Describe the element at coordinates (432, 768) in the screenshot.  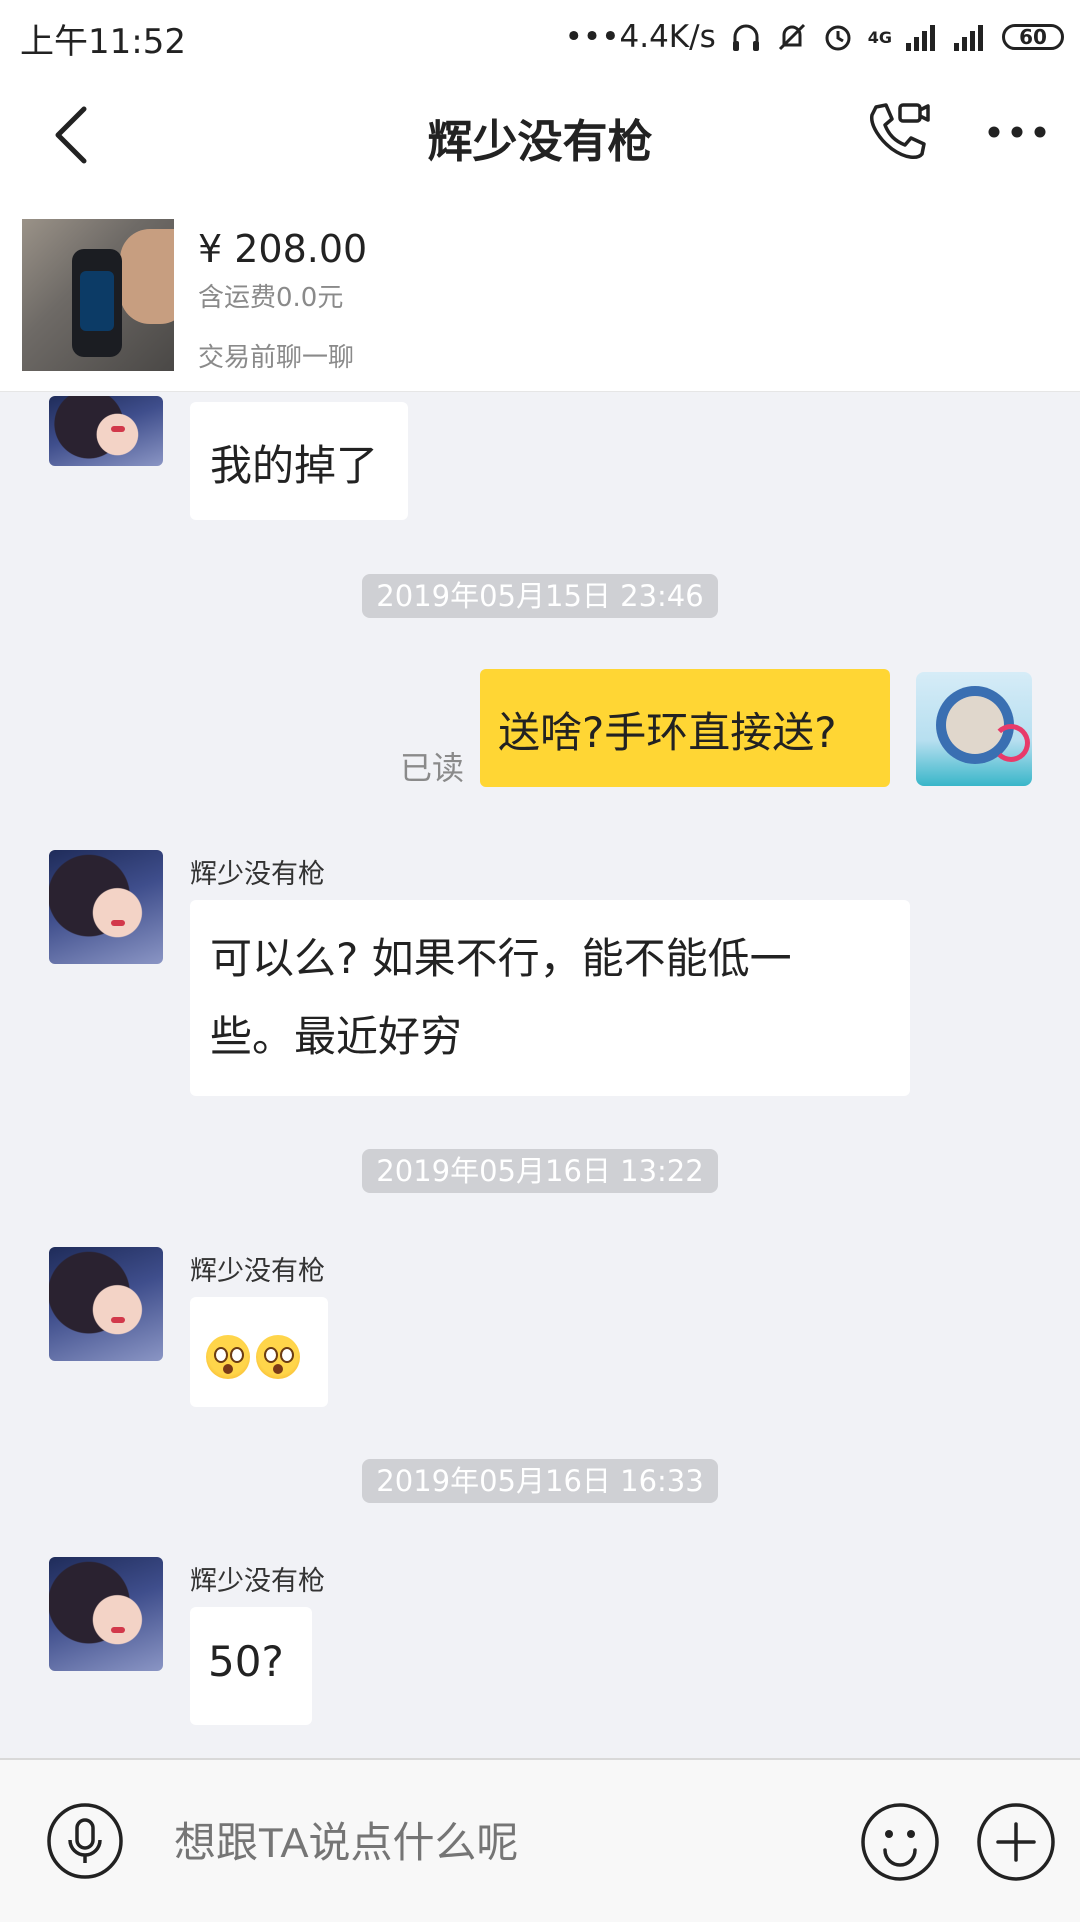
I see `read-status: 已读` at that location.